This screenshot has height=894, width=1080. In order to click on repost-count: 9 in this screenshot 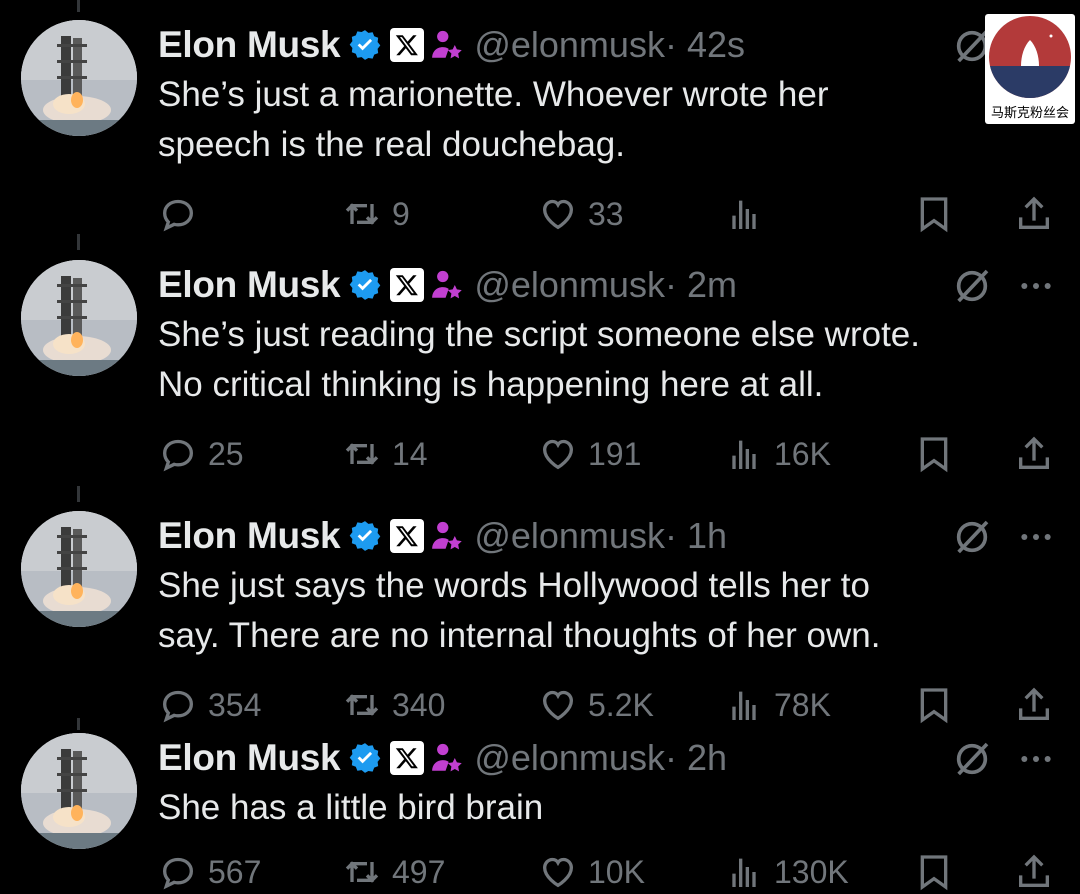, I will do `click(401, 213)`.